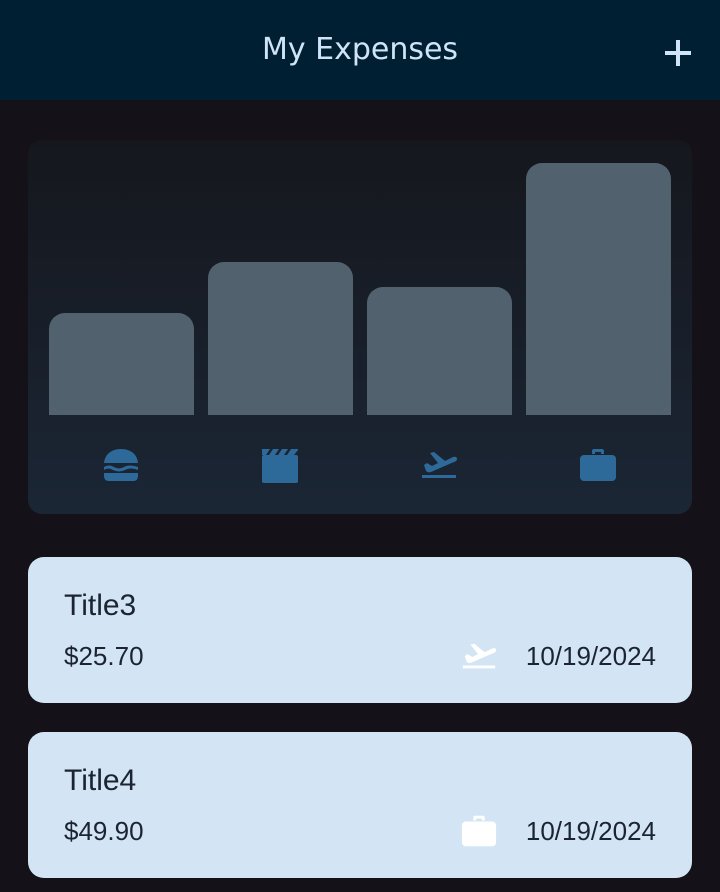  I want to click on expense-title: Title3, so click(100, 605).